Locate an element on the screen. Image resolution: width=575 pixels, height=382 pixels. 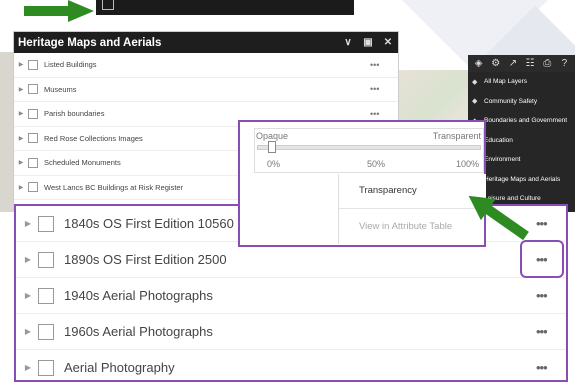
layer-group-label: Education is located at coordinates (498, 140).